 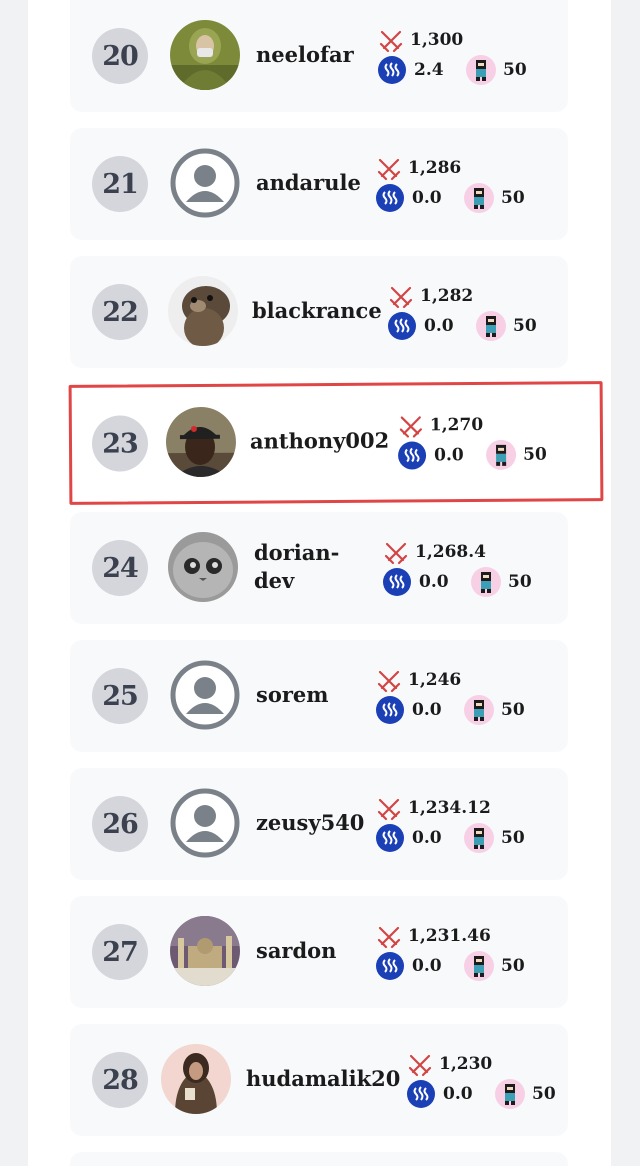 I want to click on power-value: 1,268.4, so click(x=450, y=552).